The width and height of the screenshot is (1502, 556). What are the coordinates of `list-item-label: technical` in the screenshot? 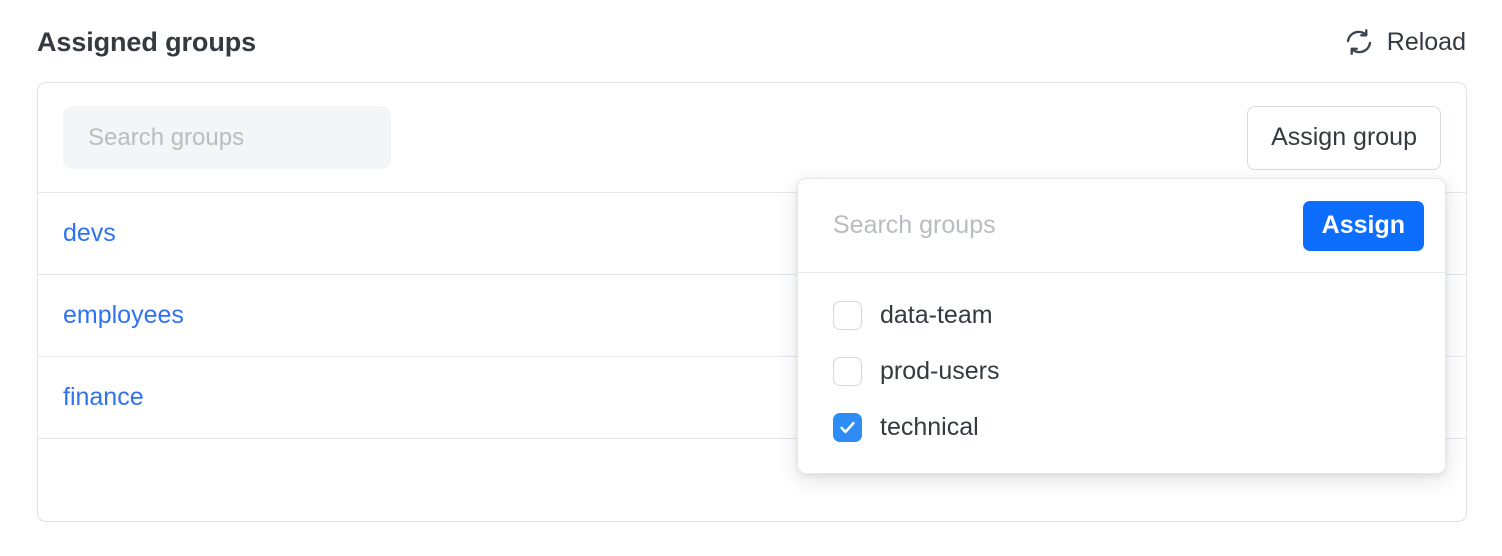 It's located at (929, 426).